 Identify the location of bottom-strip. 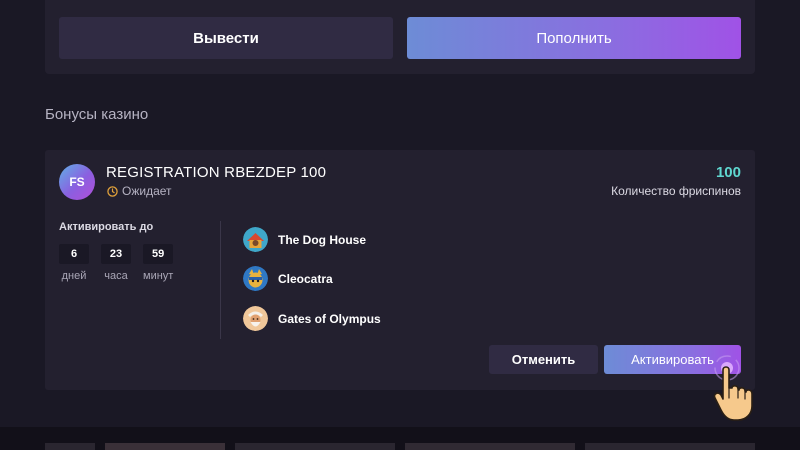
(400, 438).